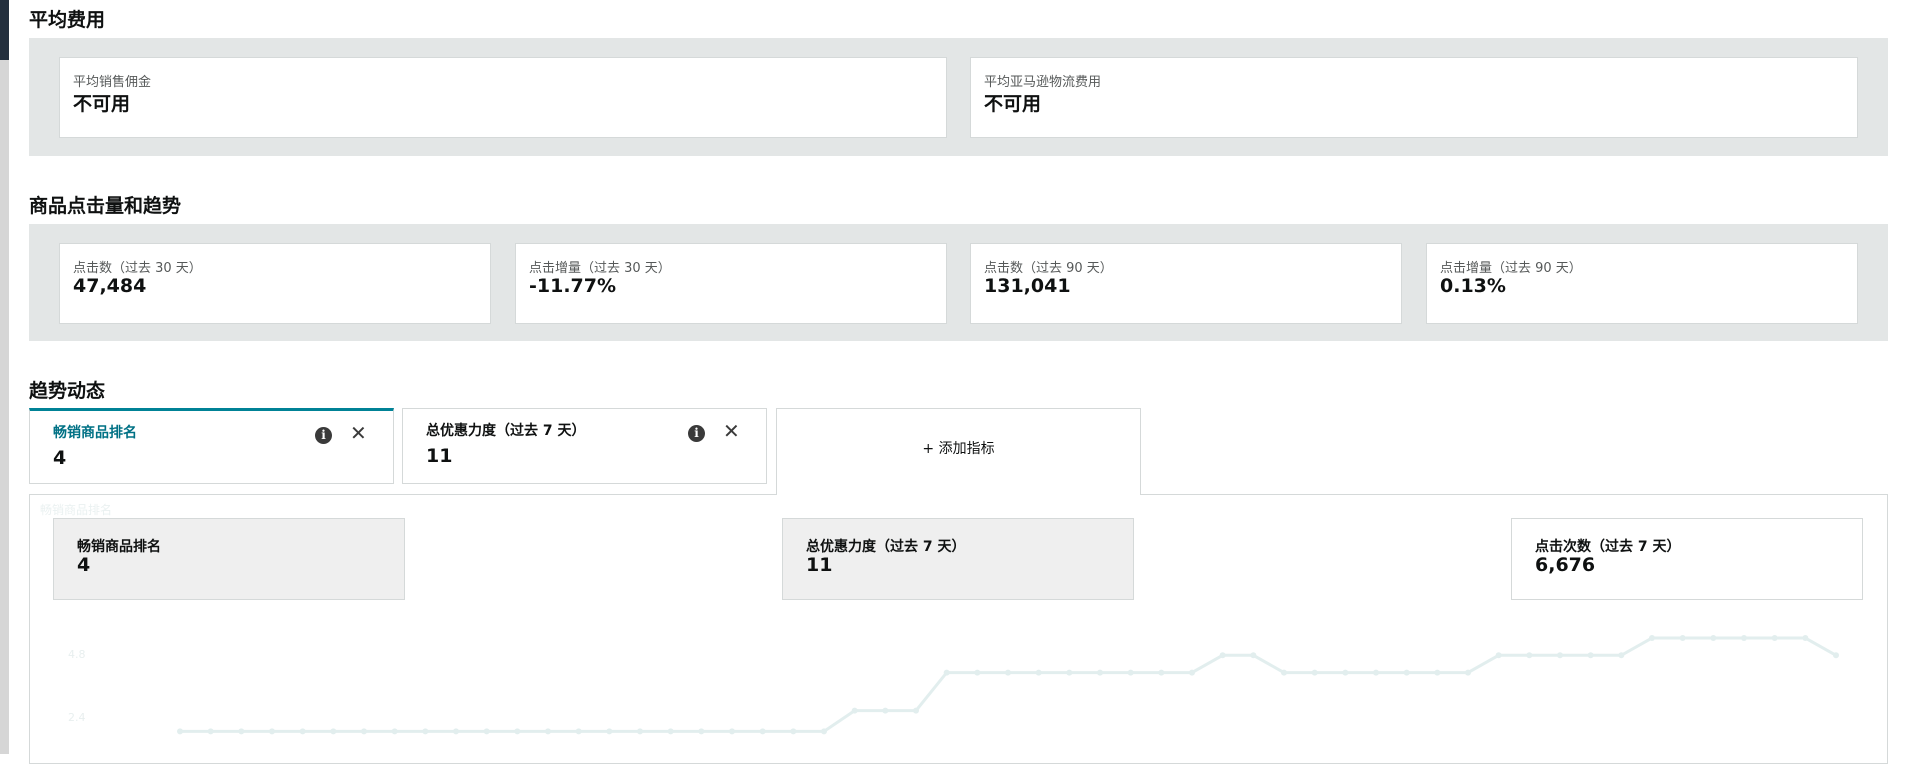 Image resolution: width=1908 pixels, height=764 pixels. I want to click on section-title-trends: 趋势动态, so click(67, 391).